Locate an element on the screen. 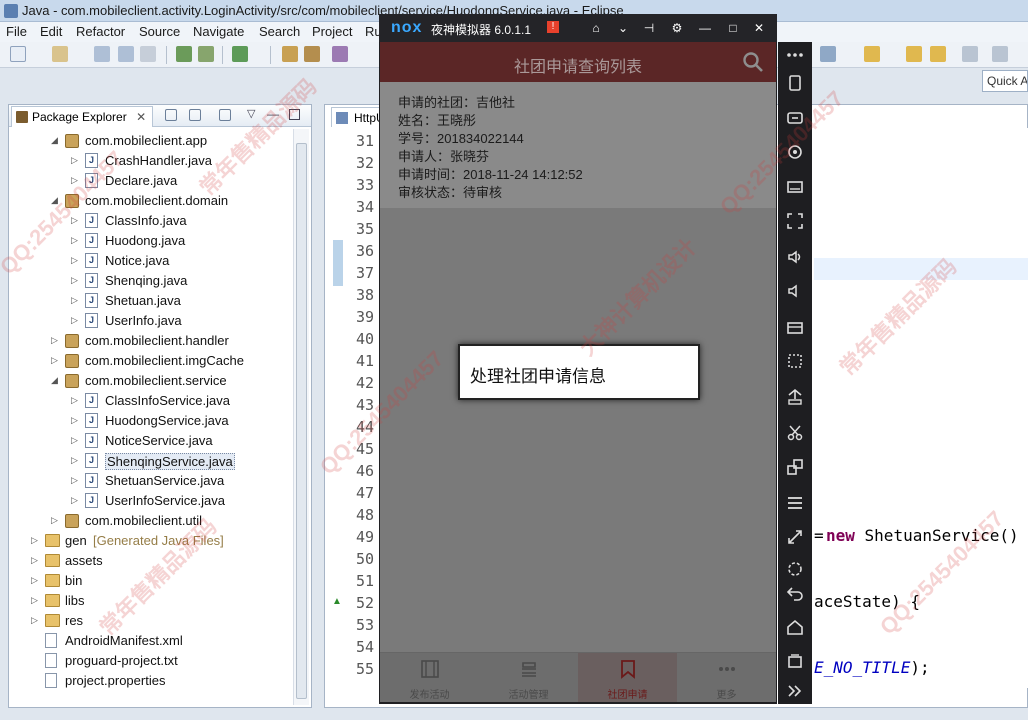  loading-icon is located at coordinates (795, 569).